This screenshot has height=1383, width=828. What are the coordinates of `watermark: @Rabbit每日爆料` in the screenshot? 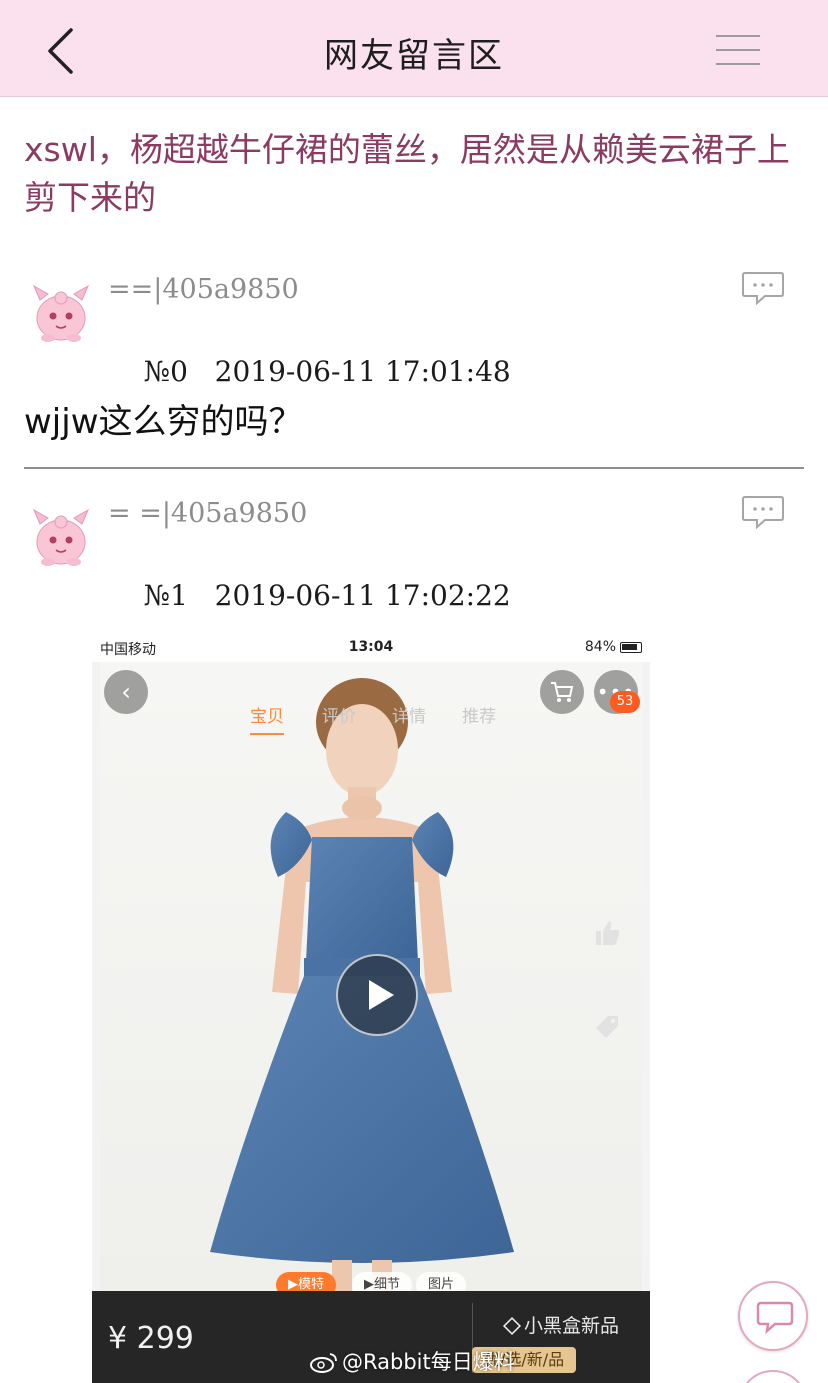 It's located at (412, 1361).